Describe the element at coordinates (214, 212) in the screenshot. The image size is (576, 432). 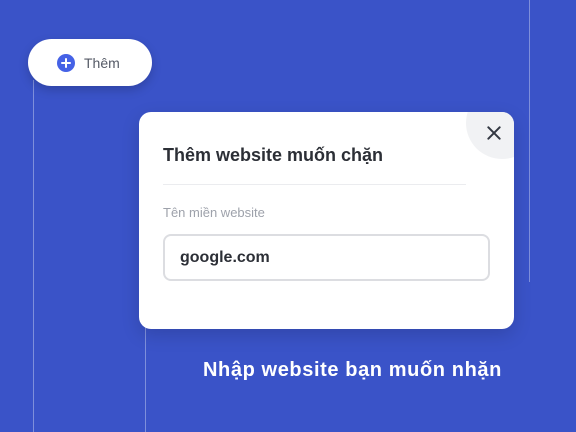
I see `domain-field-label: Tên miền website` at that location.